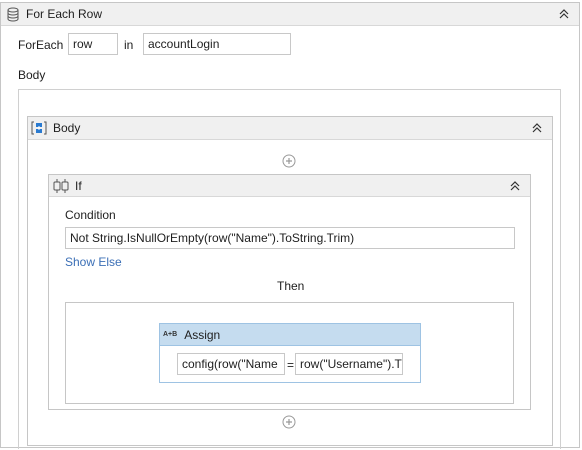 This screenshot has width=582, height=450. I want to click on condition-label: Condition, so click(90, 215).